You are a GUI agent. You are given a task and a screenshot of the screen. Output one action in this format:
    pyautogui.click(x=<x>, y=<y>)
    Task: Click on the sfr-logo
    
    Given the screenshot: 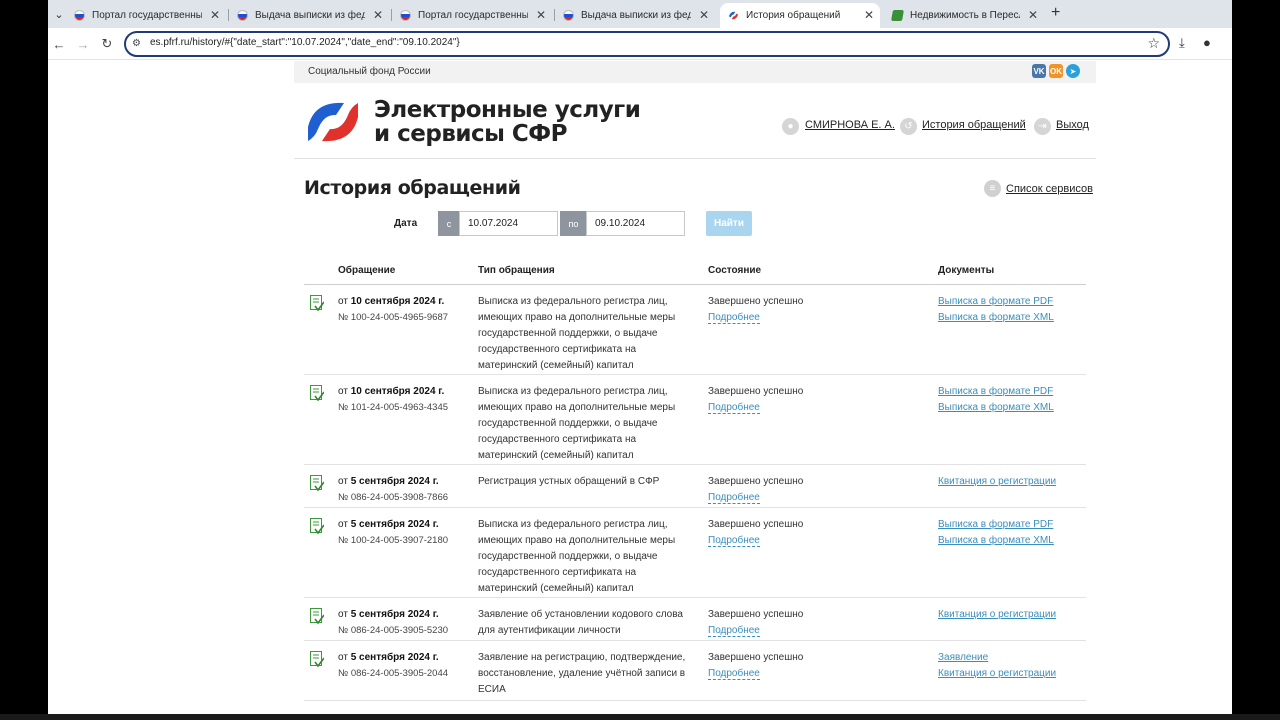 What is the action you would take?
    pyautogui.click(x=333, y=122)
    